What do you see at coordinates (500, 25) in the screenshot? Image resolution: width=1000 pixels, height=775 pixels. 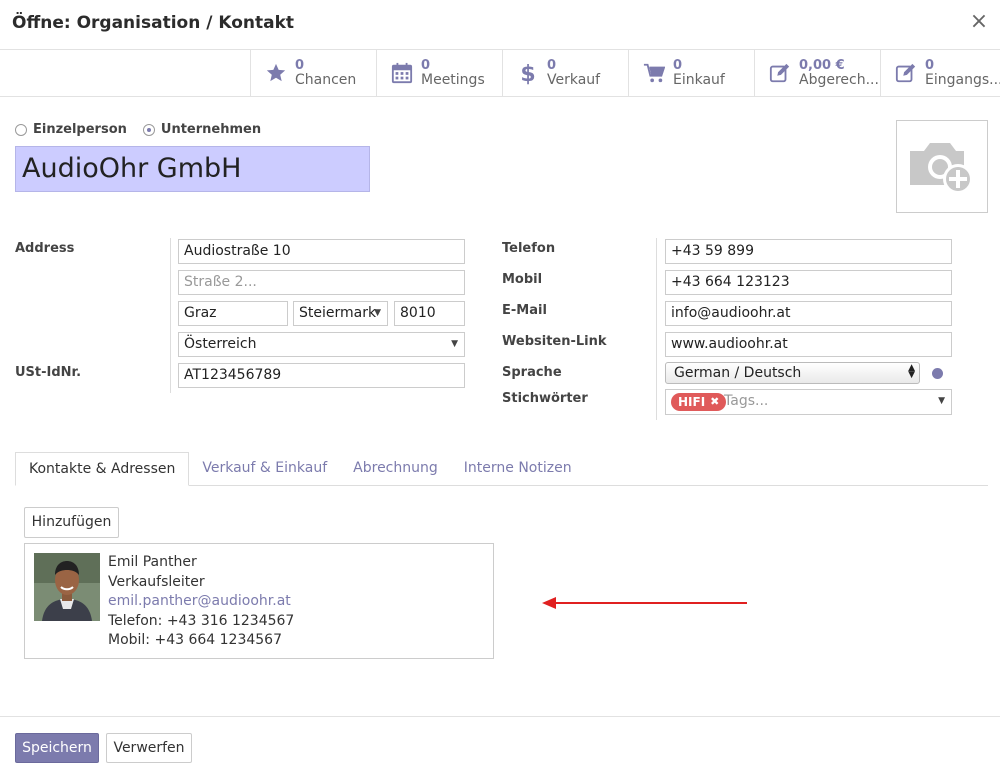 I see `dialog-header: Öffne: Organisation / Kontakt ×` at bounding box center [500, 25].